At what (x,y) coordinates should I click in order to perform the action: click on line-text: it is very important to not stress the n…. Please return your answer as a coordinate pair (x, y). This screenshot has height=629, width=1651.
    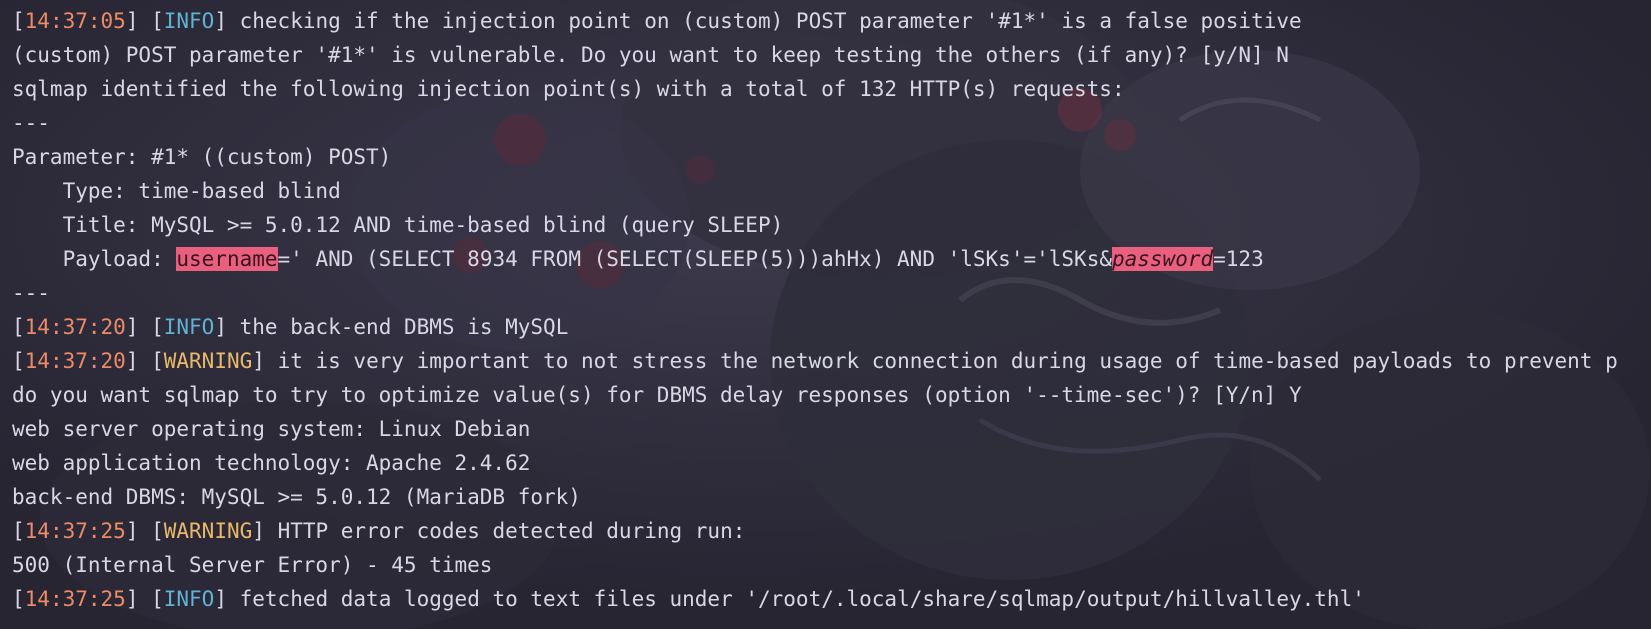
    Looking at the image, I should click on (941, 361).